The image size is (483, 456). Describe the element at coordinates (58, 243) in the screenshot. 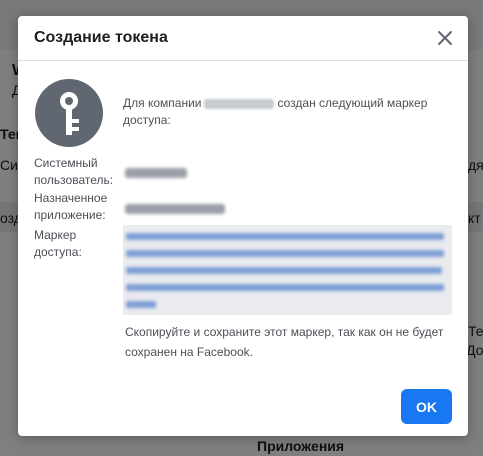

I see `token-label: Маркер доступа:` at that location.